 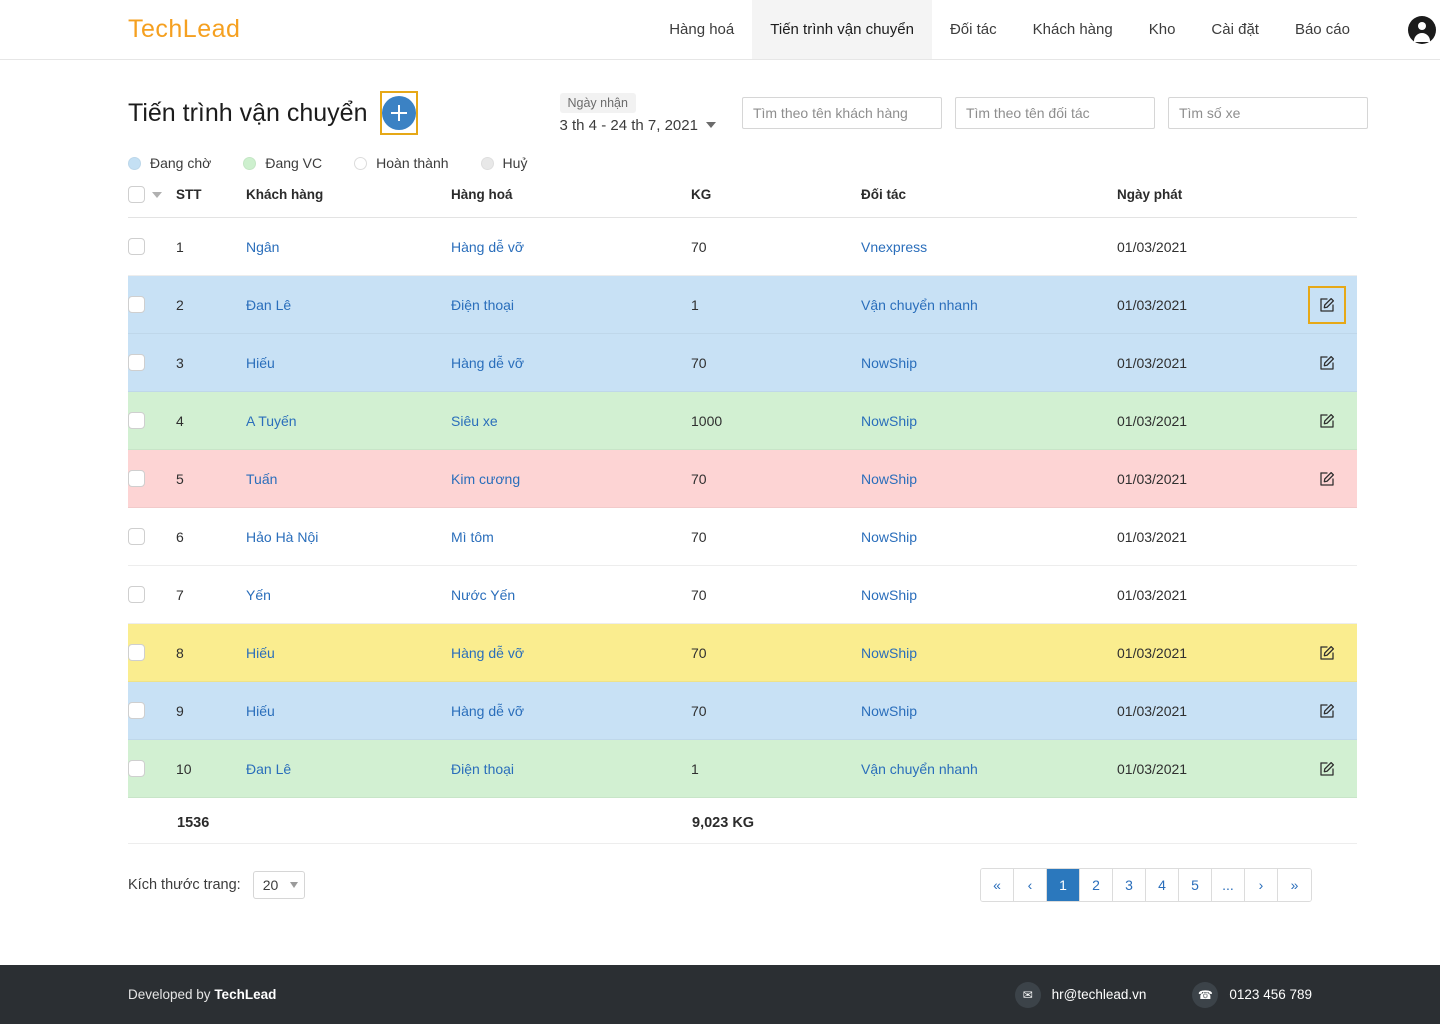 What do you see at coordinates (282, 537) in the screenshot?
I see `row-customer-text: Hảo Hà Nội` at bounding box center [282, 537].